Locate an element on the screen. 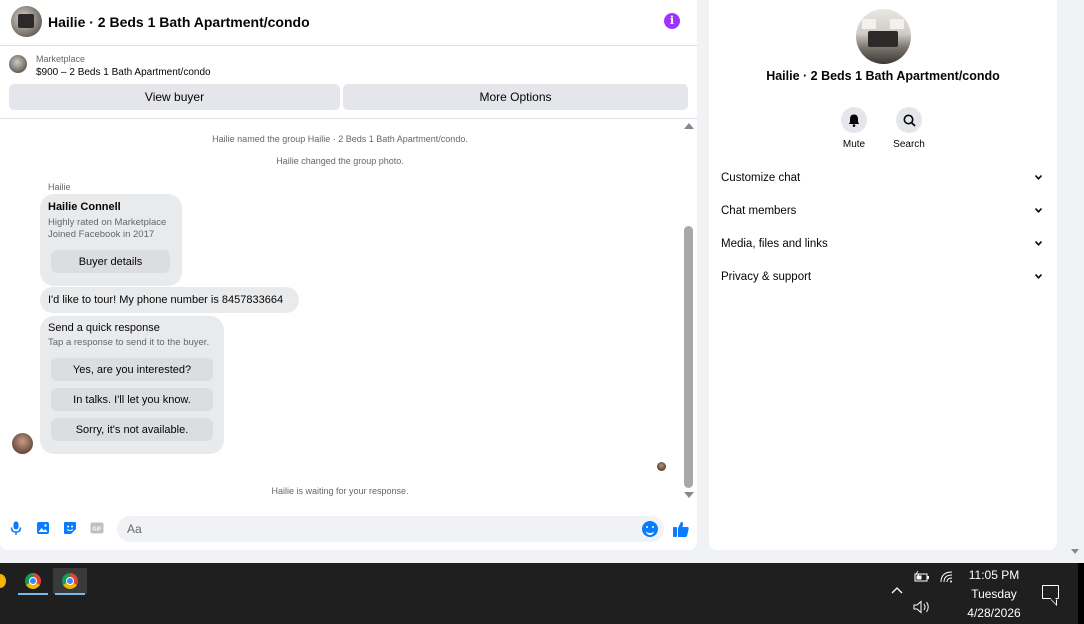 The width and height of the screenshot is (1084, 624). section-label: Privacy & support is located at coordinates (766, 277).